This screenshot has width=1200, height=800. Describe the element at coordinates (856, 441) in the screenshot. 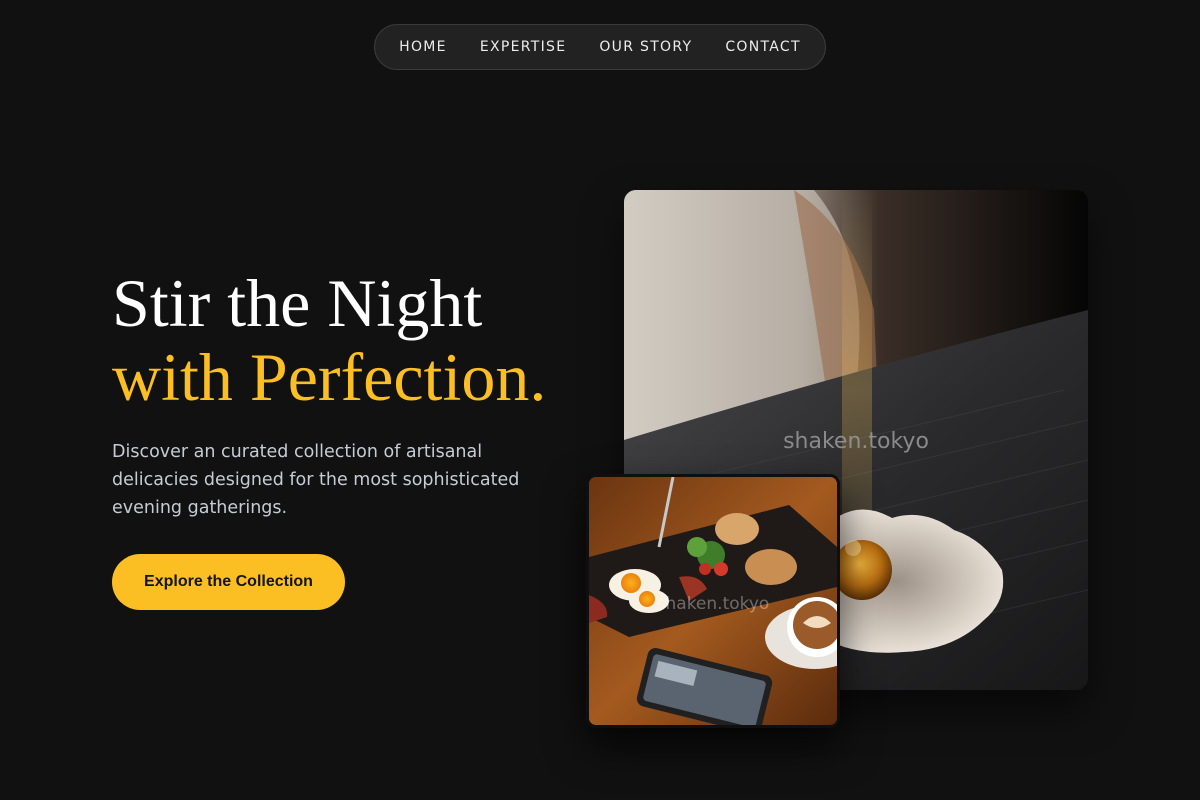

I see `main-photo-watermark: shaken.tokyo` at that location.